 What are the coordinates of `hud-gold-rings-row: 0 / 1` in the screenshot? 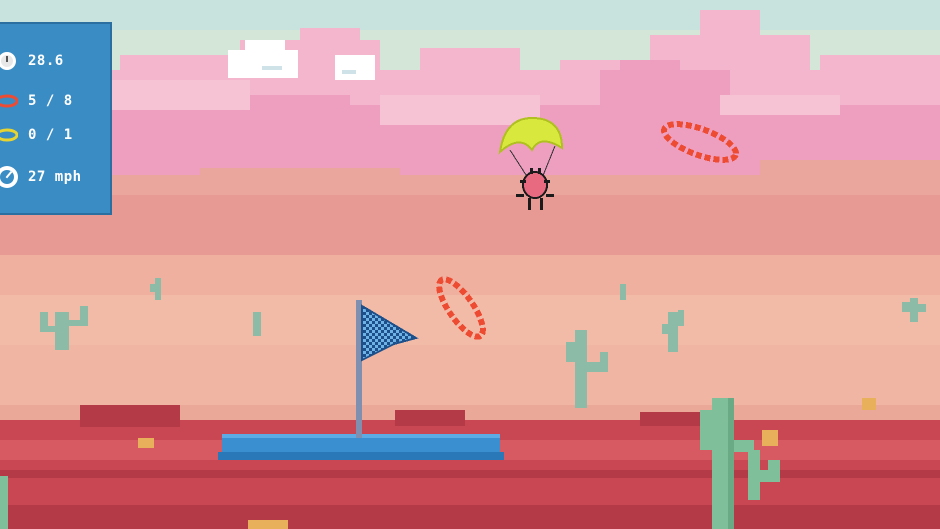 It's located at (36, 135).